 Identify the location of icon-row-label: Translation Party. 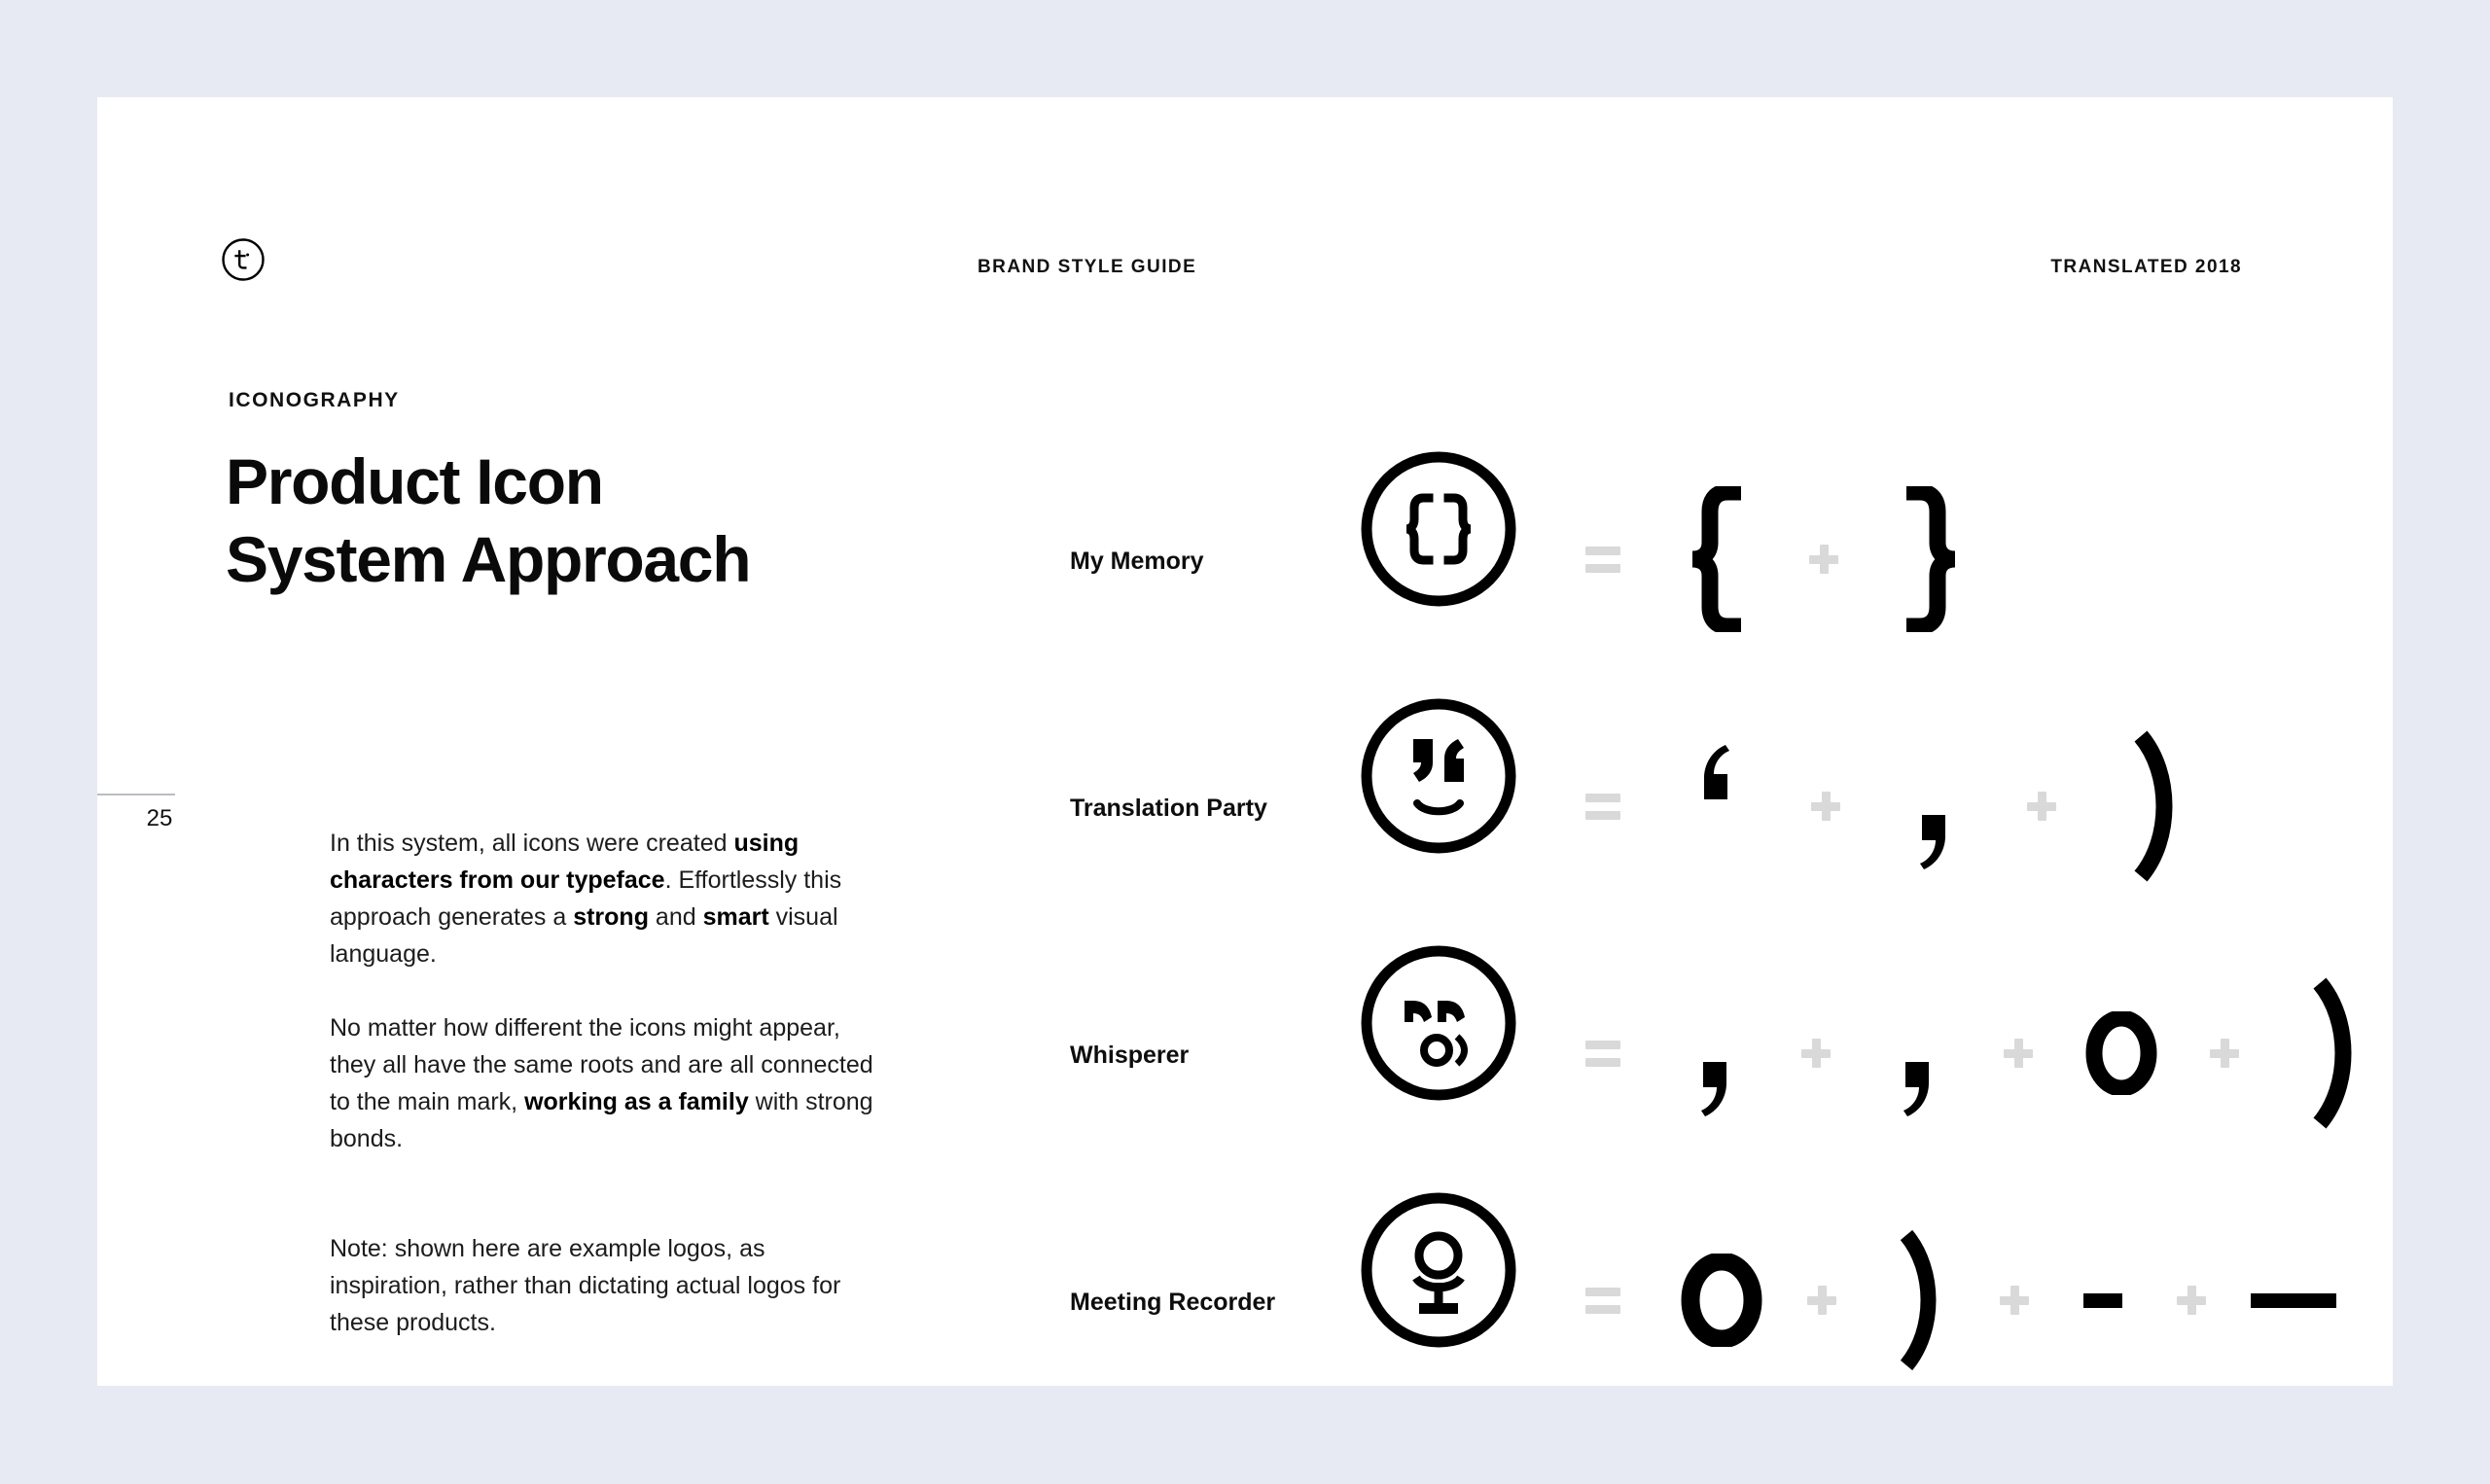
(1168, 809).